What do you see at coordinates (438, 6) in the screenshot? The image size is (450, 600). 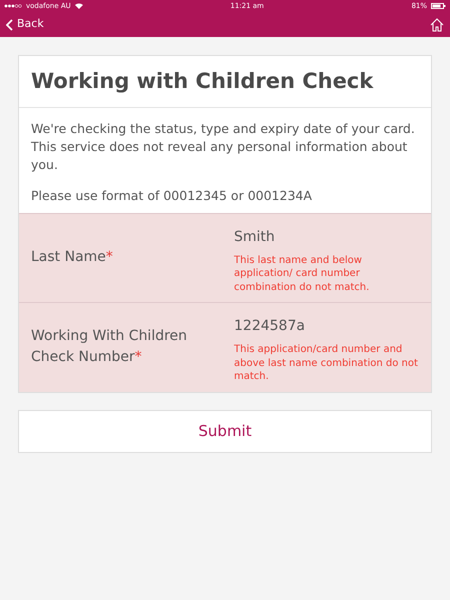 I see `battery-icon` at bounding box center [438, 6].